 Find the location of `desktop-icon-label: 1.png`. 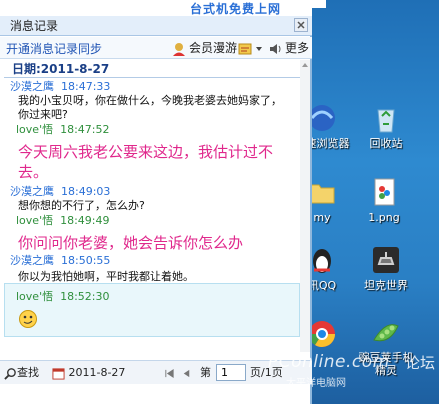

desktop-icon-label: 1.png is located at coordinates (384, 217).